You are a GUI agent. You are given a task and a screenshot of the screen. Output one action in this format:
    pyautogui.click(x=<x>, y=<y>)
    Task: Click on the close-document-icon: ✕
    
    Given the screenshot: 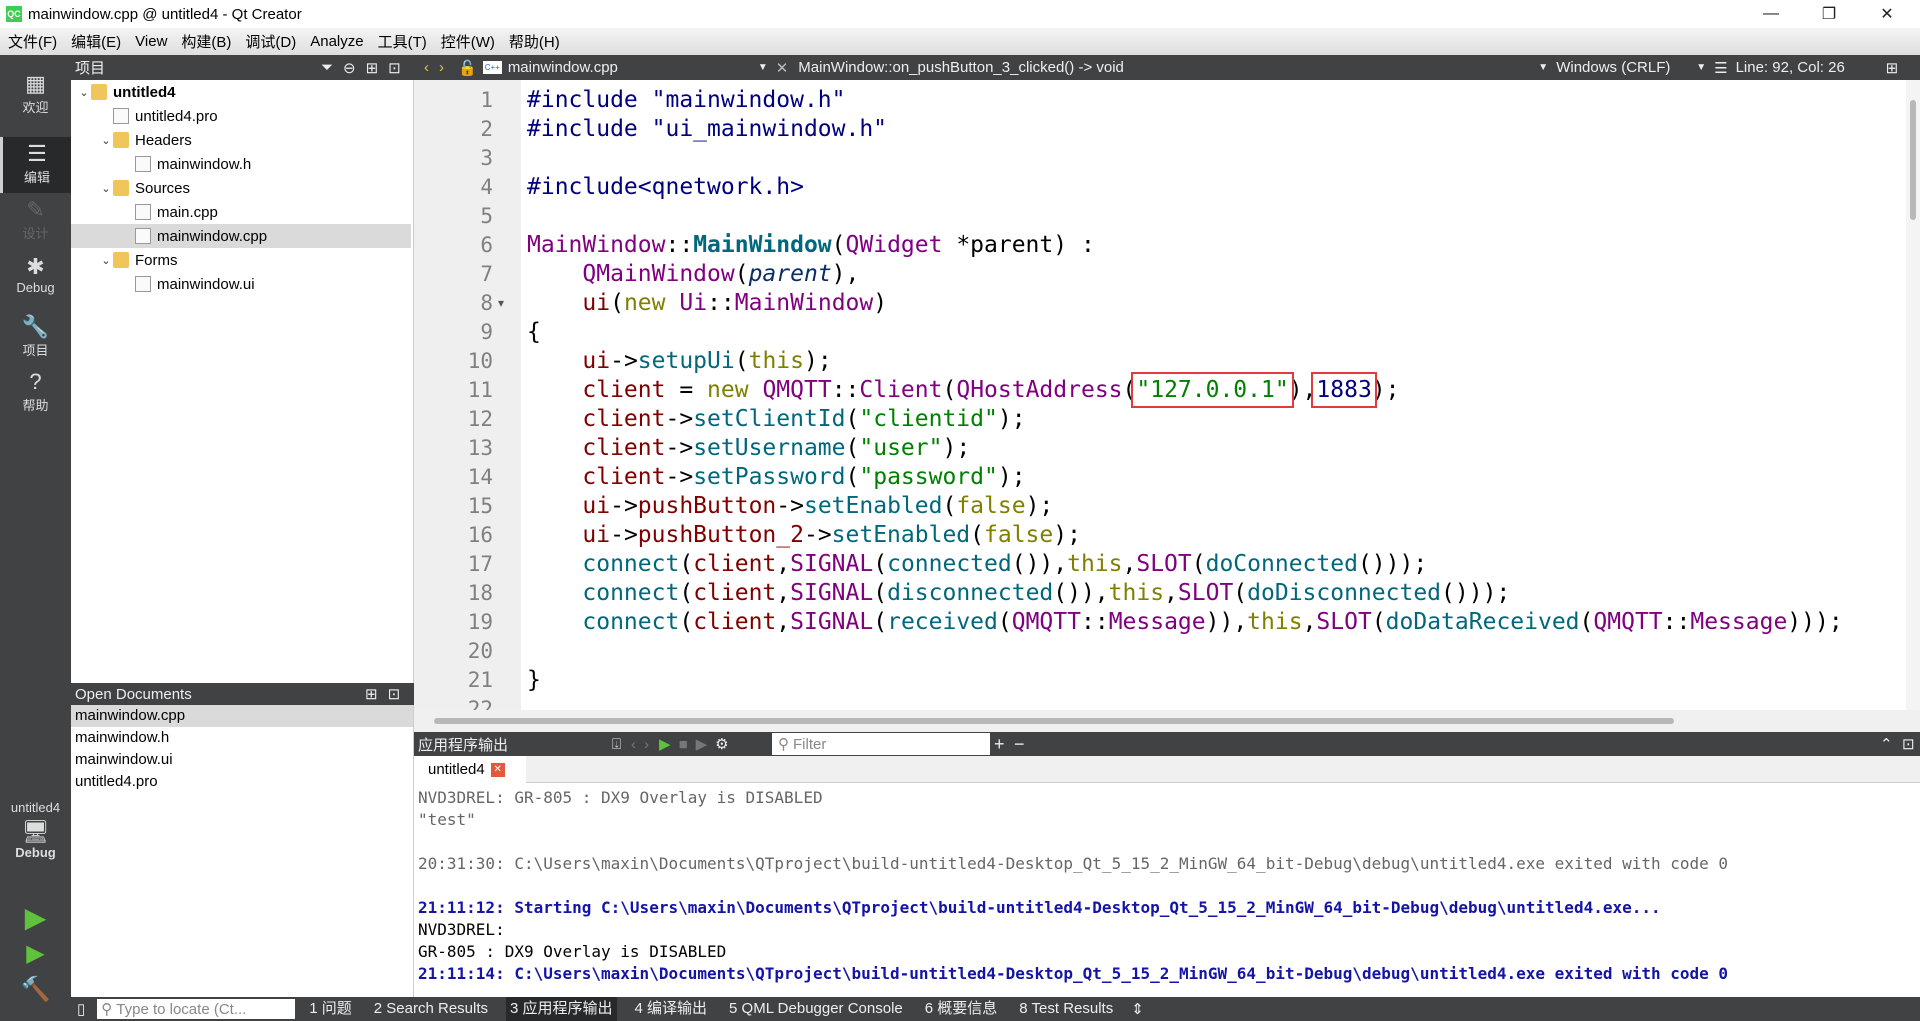 What is the action you would take?
    pyautogui.click(x=782, y=68)
    